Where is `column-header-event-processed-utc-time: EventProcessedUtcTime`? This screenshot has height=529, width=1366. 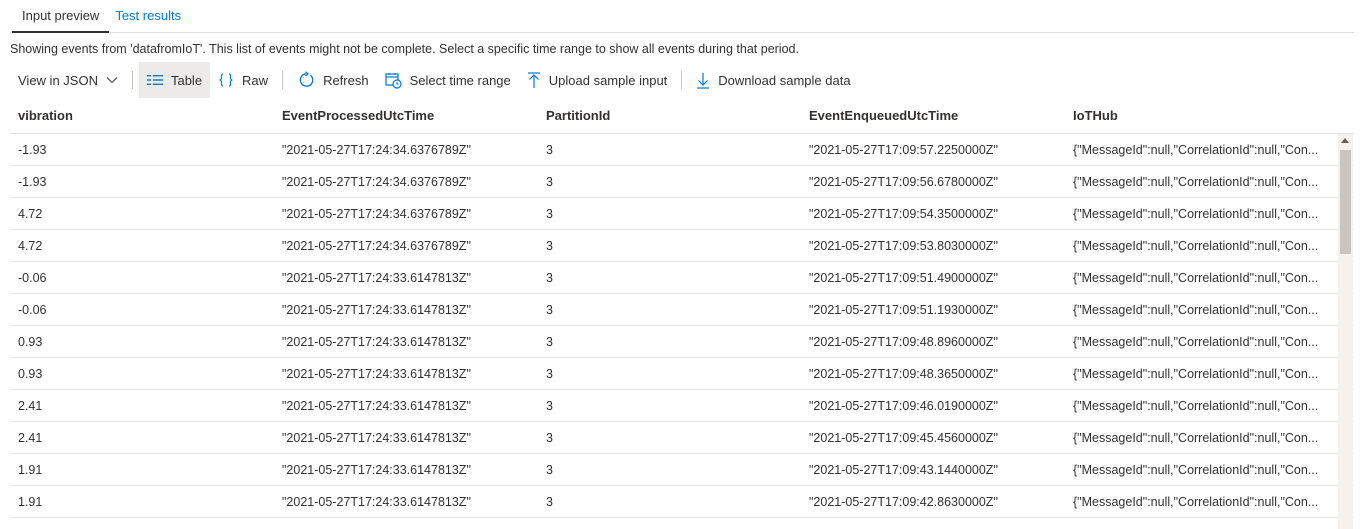 column-header-event-processed-utc-time: EventProcessedUtcTime is located at coordinates (406, 115).